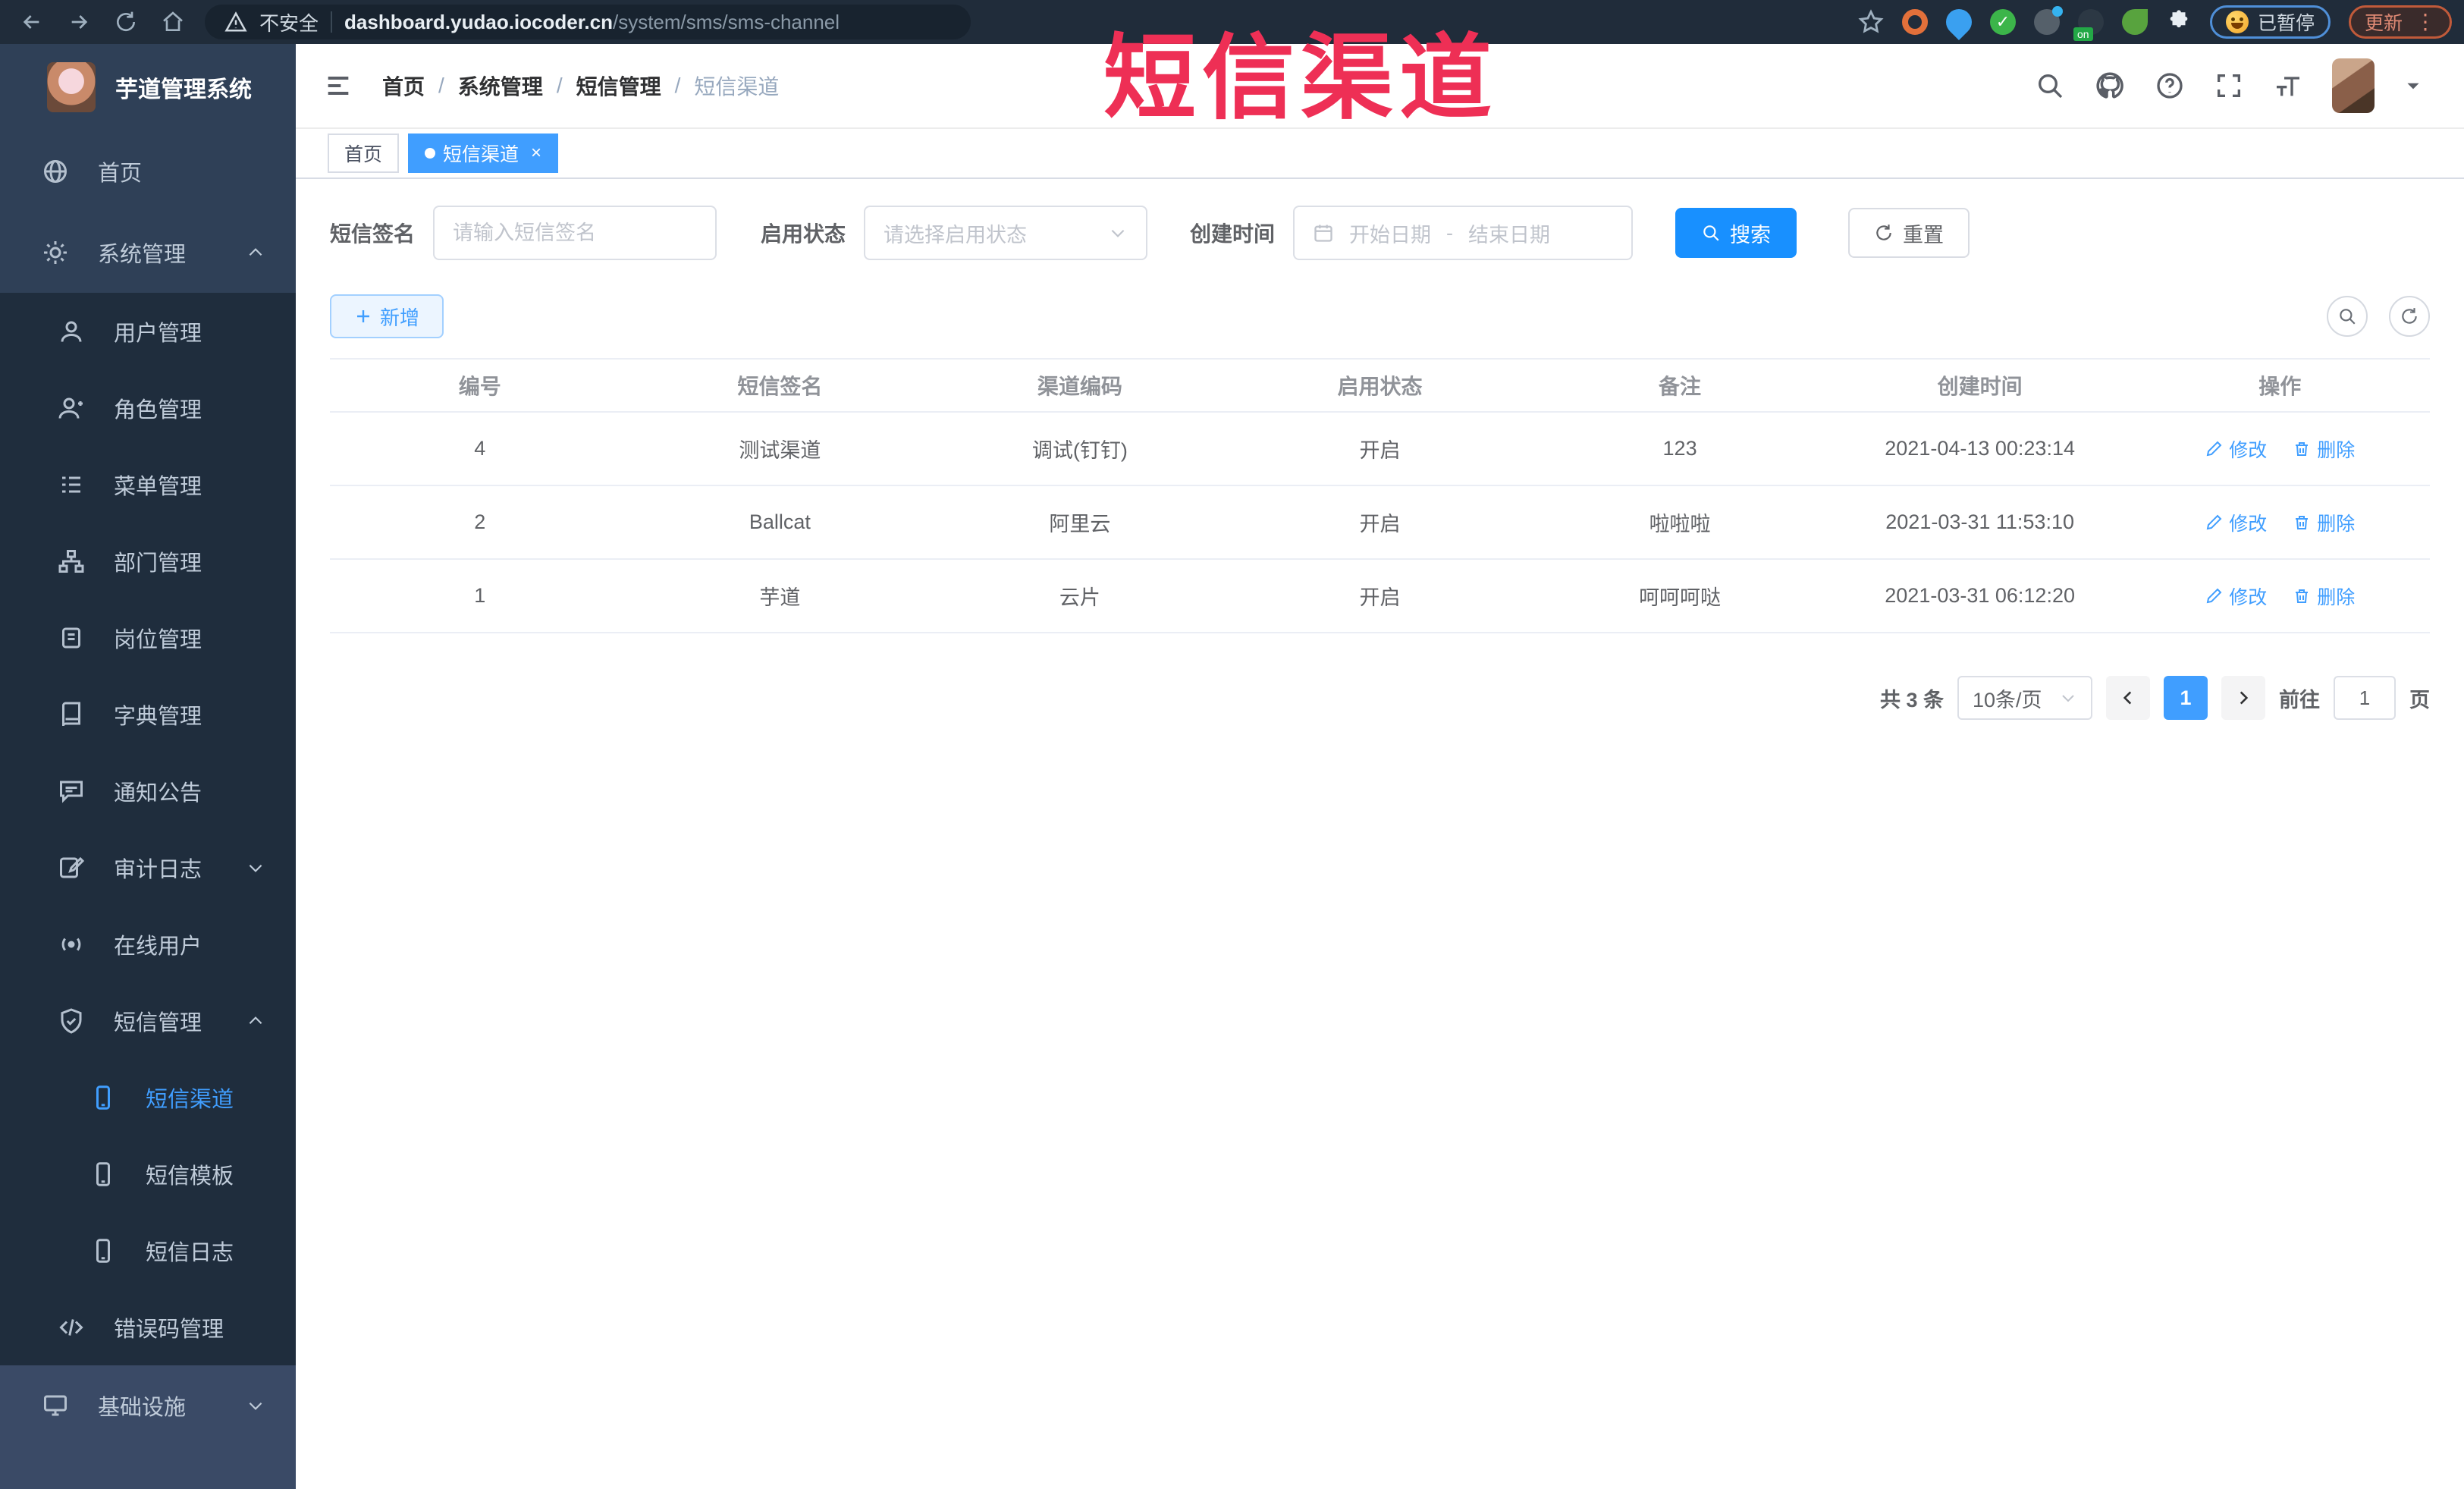  I want to click on avatar, so click(2353, 85).